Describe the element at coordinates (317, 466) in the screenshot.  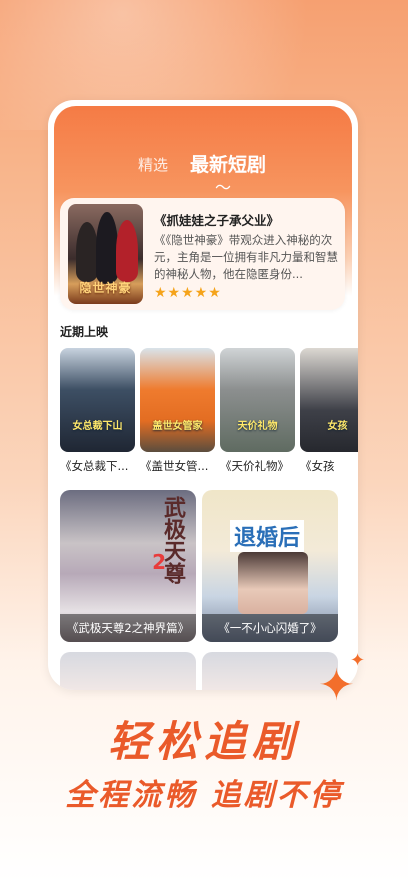
I see `recent-item-label: 《女孩` at that location.